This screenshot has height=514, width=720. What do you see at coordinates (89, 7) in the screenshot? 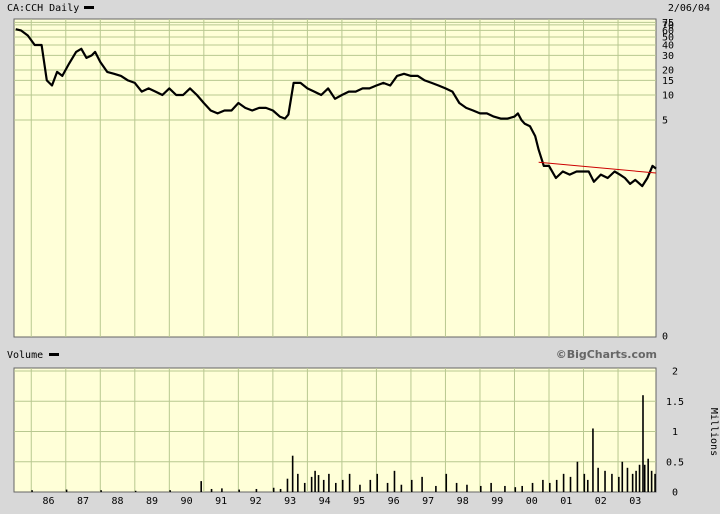
I see `price-legend-swatch` at bounding box center [89, 7].